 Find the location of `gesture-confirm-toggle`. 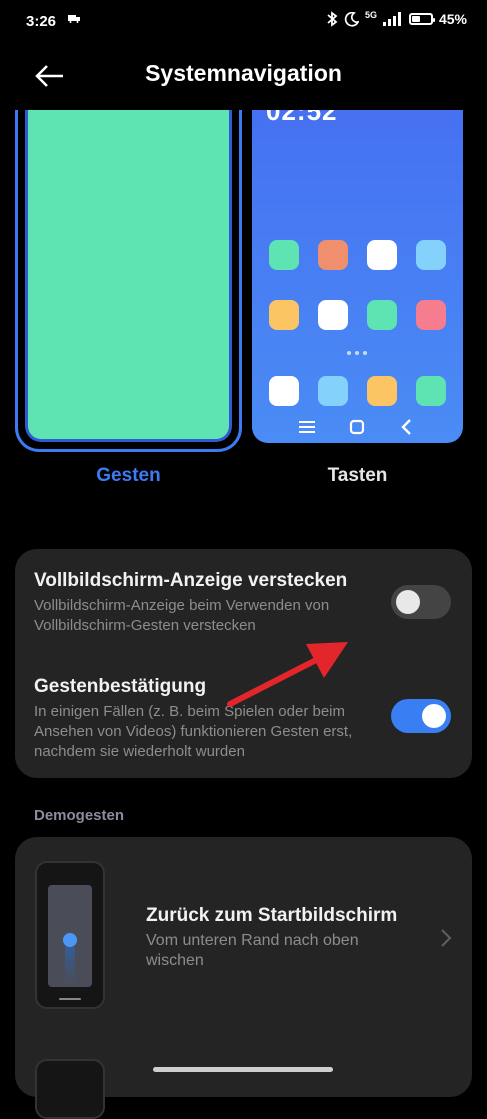

gesture-confirm-toggle is located at coordinates (421, 716).